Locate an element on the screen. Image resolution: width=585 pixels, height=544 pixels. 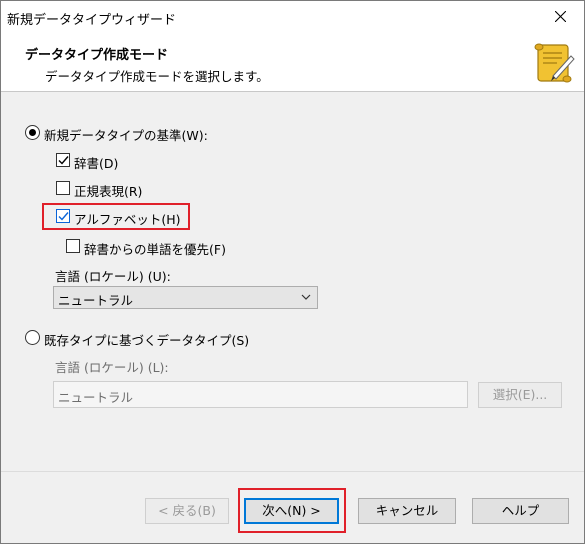
existing-type-radio is located at coordinates (32, 337).